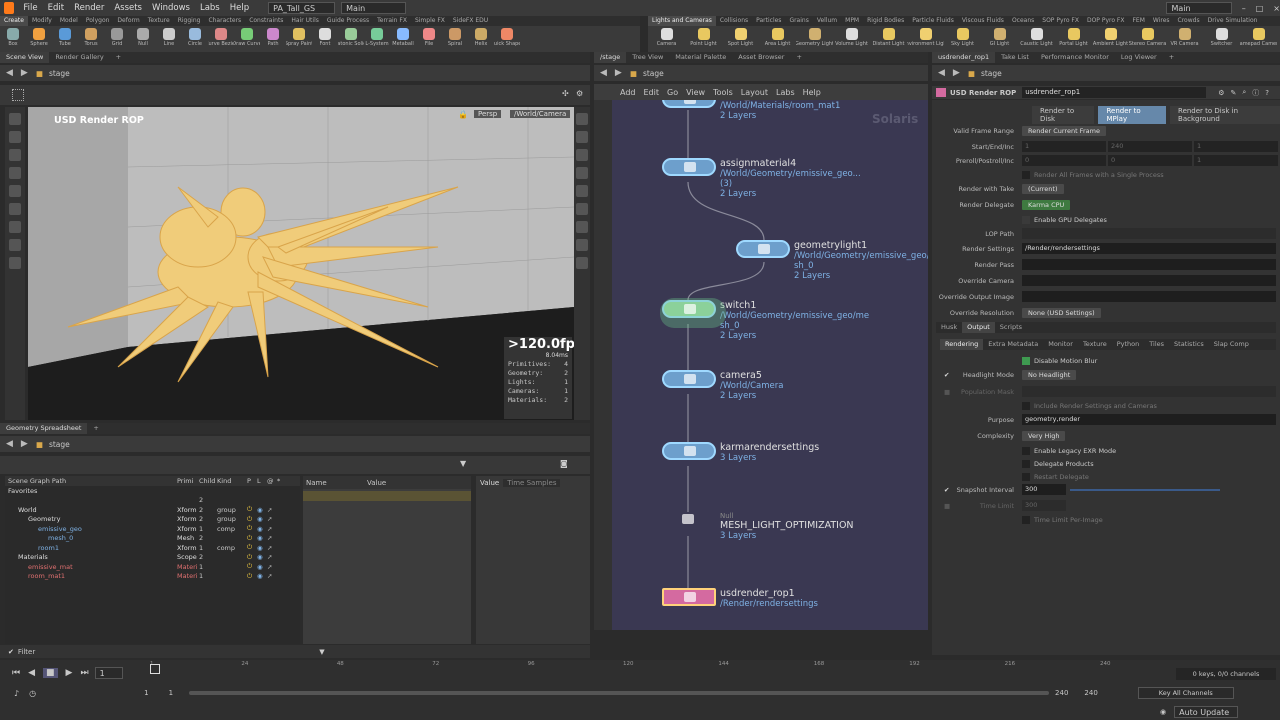 The image size is (1280, 720). What do you see at coordinates (25, 57) in the screenshot?
I see `tab-scene-view: Scene View` at bounding box center [25, 57].